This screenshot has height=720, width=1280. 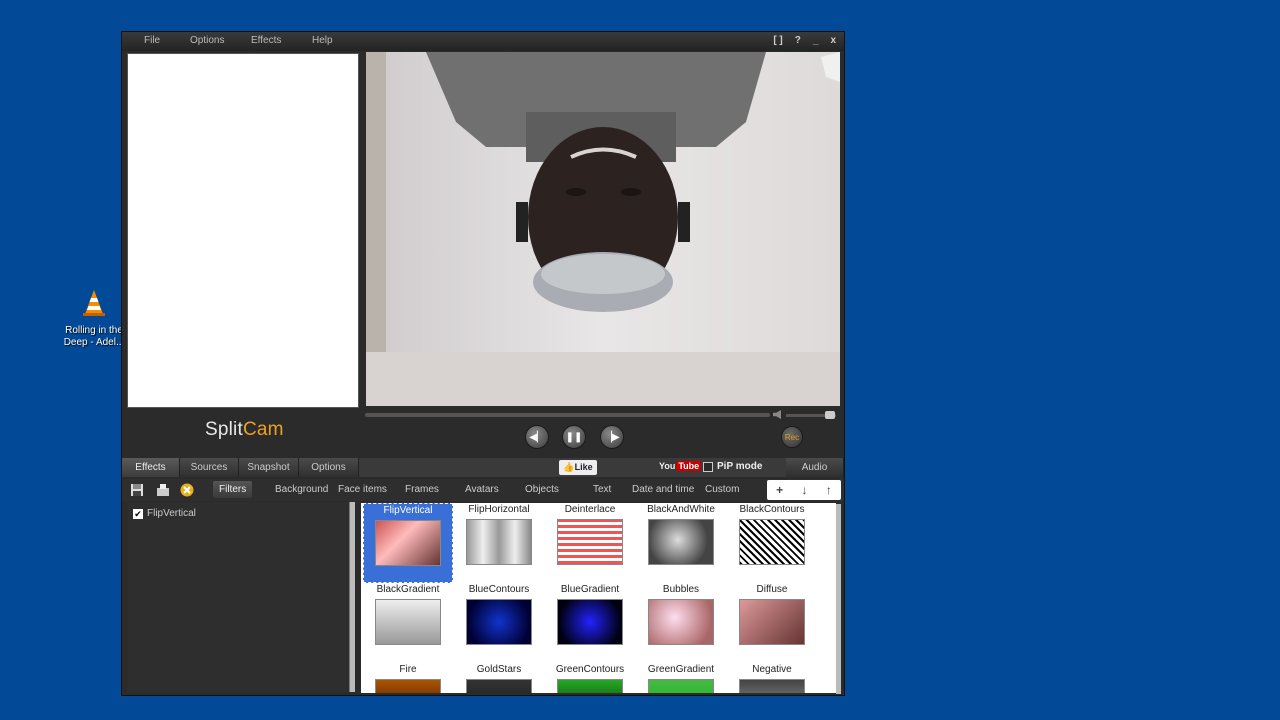 I want to click on effect-tile: BlueGradient, so click(x=590, y=623).